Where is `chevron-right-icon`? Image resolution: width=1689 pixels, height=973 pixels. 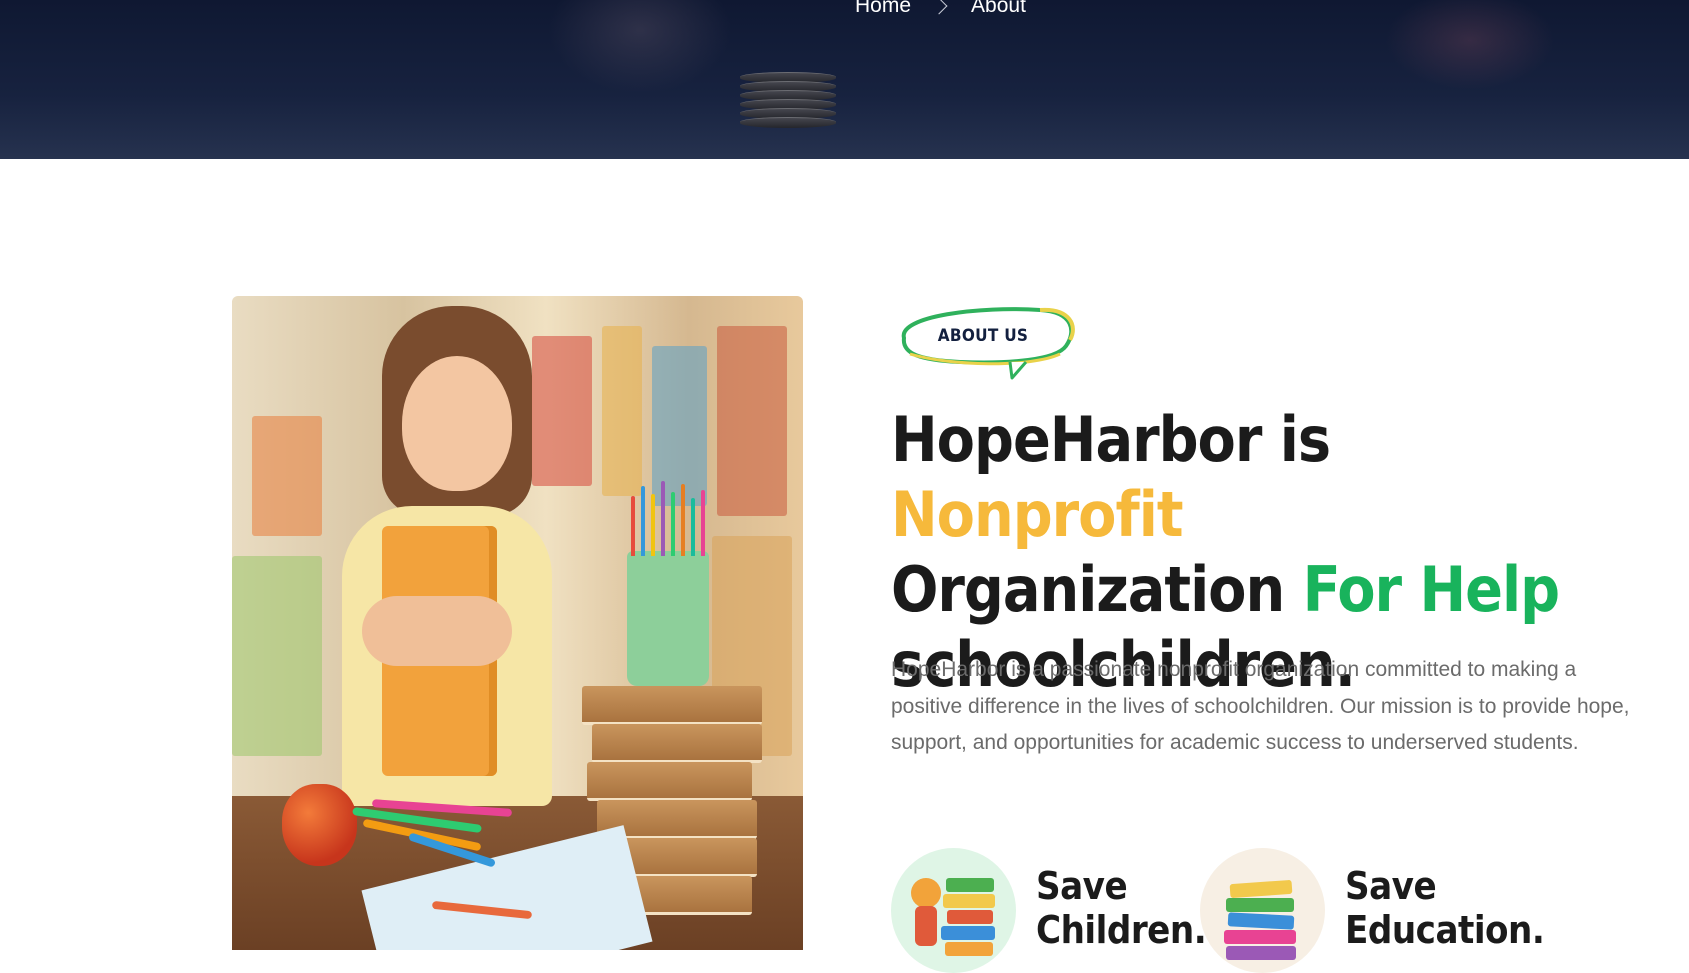 chevron-right-icon is located at coordinates (939, 7).